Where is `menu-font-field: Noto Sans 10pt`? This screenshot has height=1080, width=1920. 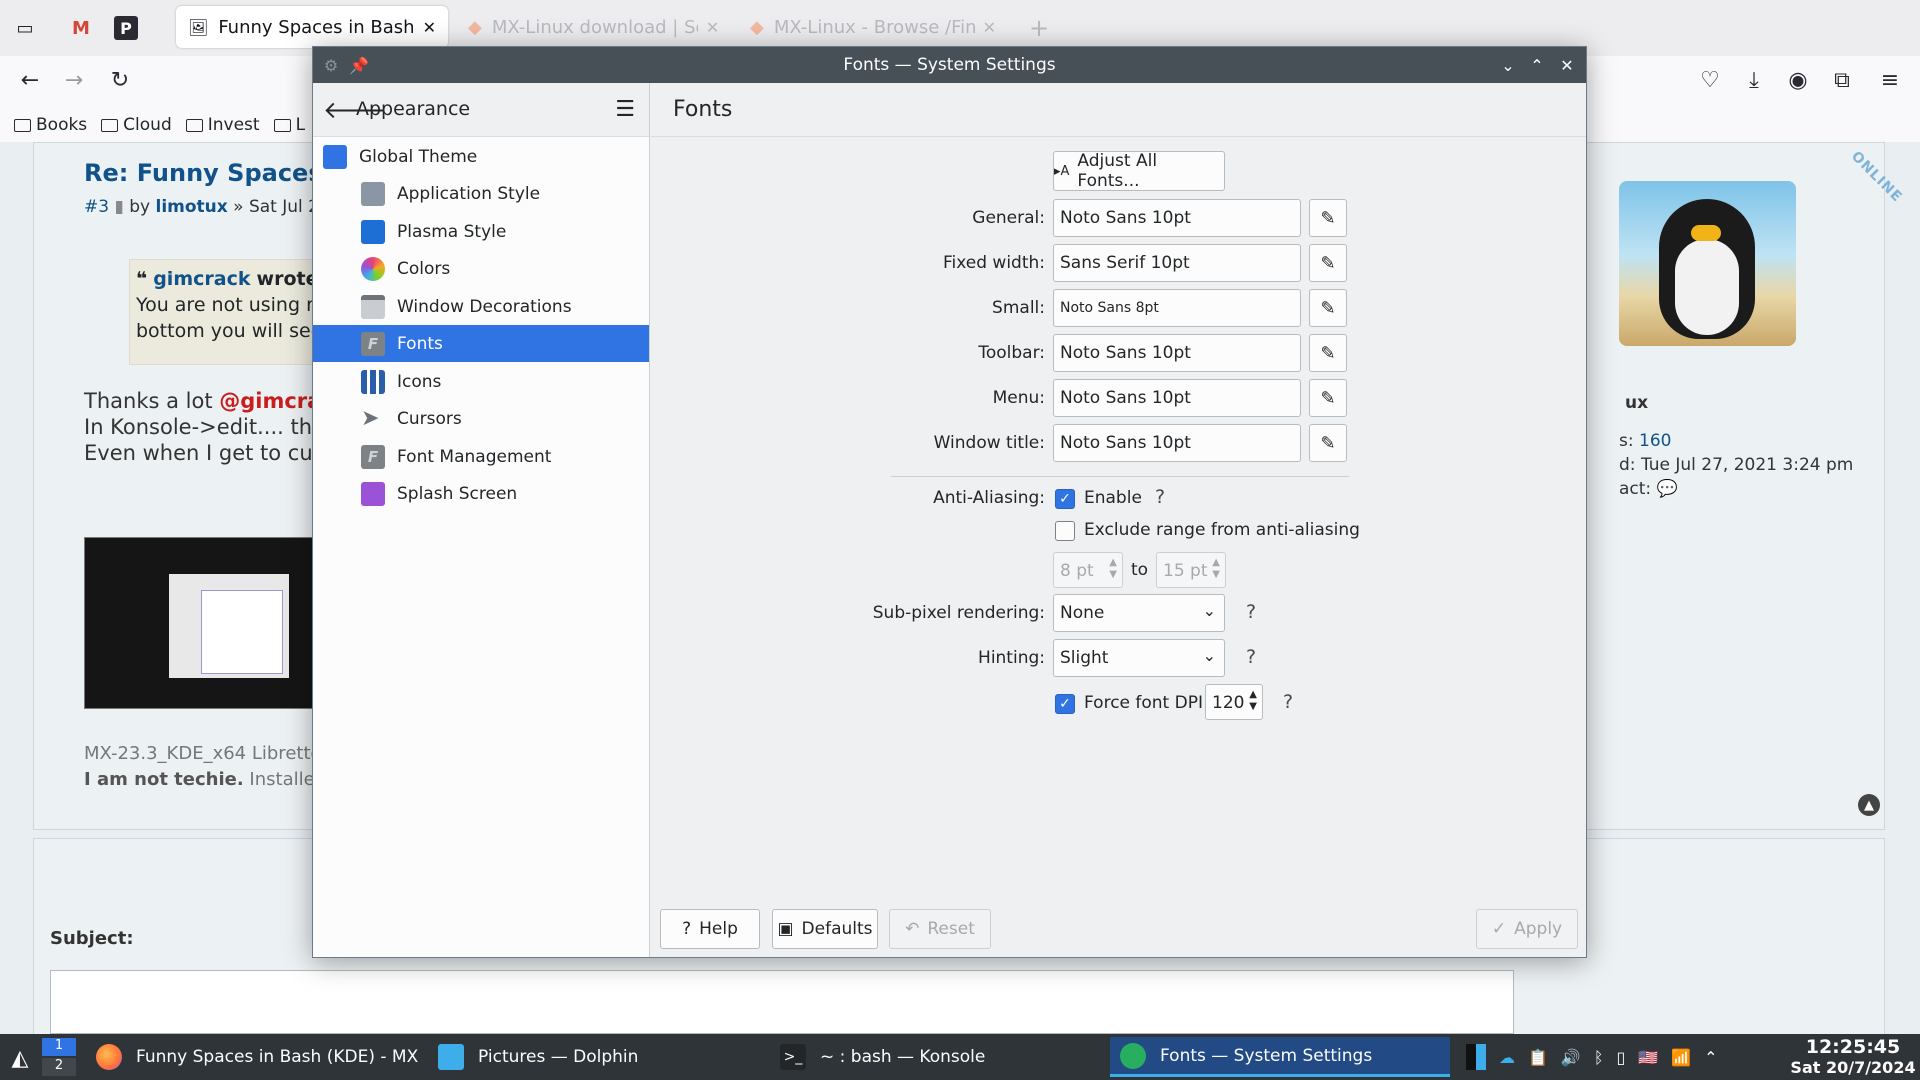
menu-font-field: Noto Sans 10pt is located at coordinates (1177, 398).